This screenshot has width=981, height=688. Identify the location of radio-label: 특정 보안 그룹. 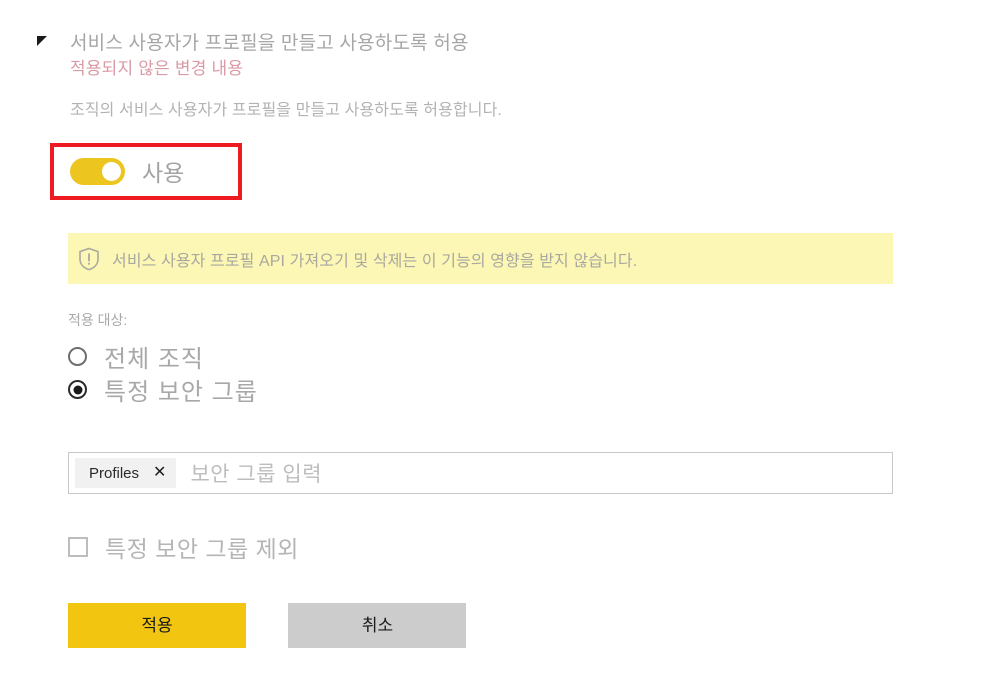
(181, 392).